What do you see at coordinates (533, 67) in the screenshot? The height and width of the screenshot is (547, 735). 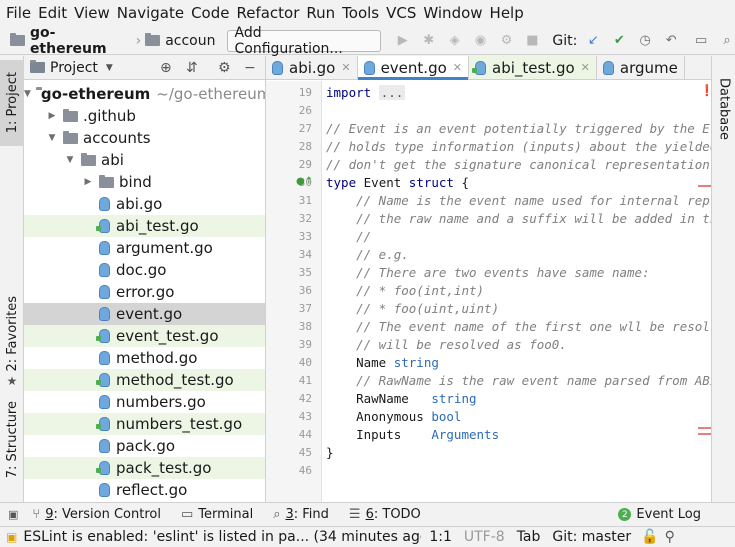 I see `editor-tab: abi_test.go ✕` at bounding box center [533, 67].